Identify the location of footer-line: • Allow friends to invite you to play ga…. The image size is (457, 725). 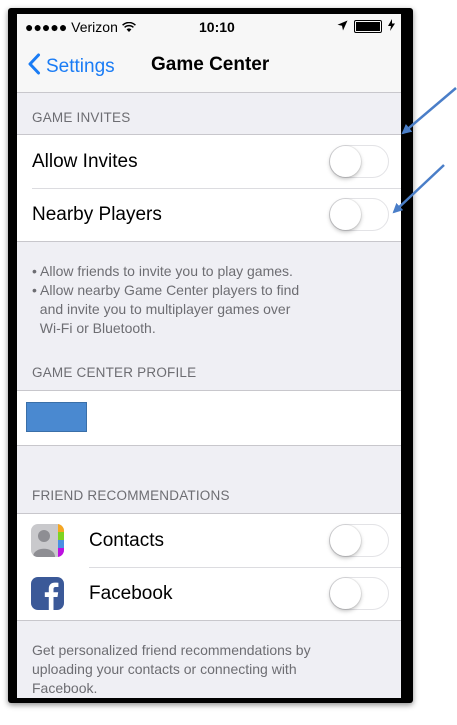
(162, 271).